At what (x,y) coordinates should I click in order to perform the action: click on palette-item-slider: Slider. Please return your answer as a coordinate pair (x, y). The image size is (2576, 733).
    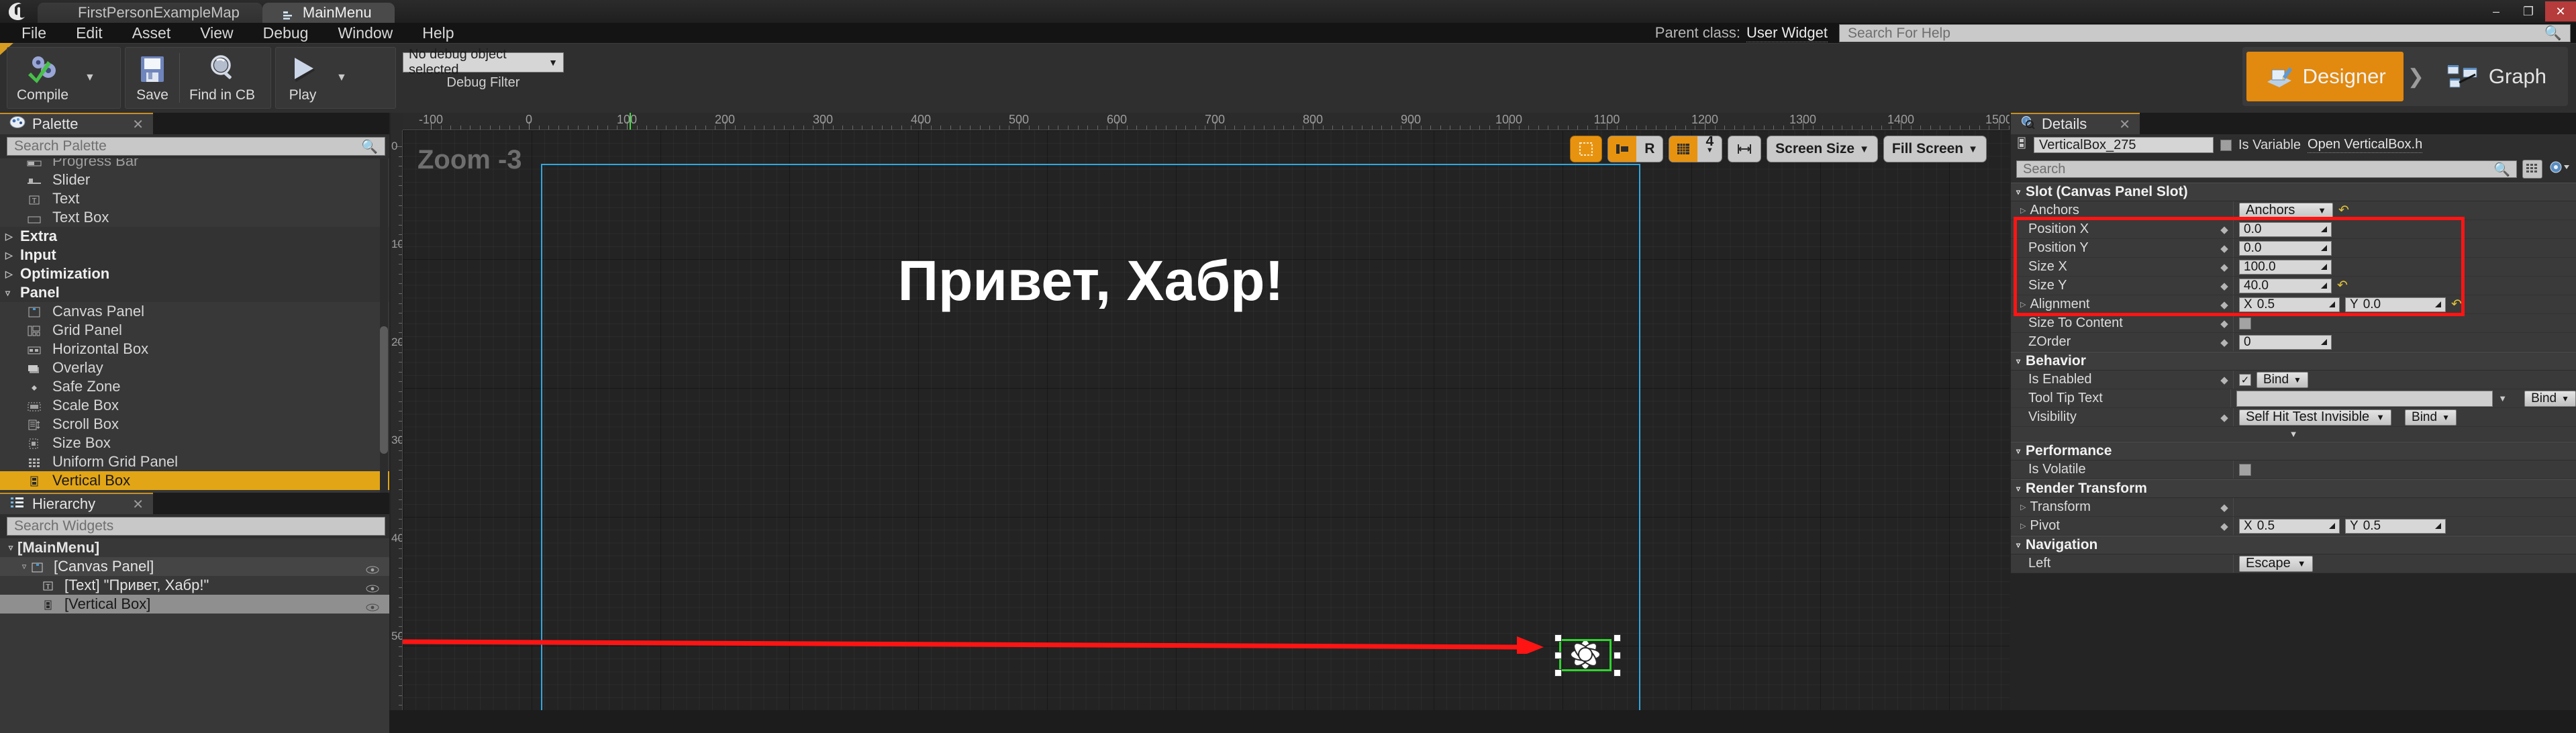
    Looking at the image, I should click on (194, 179).